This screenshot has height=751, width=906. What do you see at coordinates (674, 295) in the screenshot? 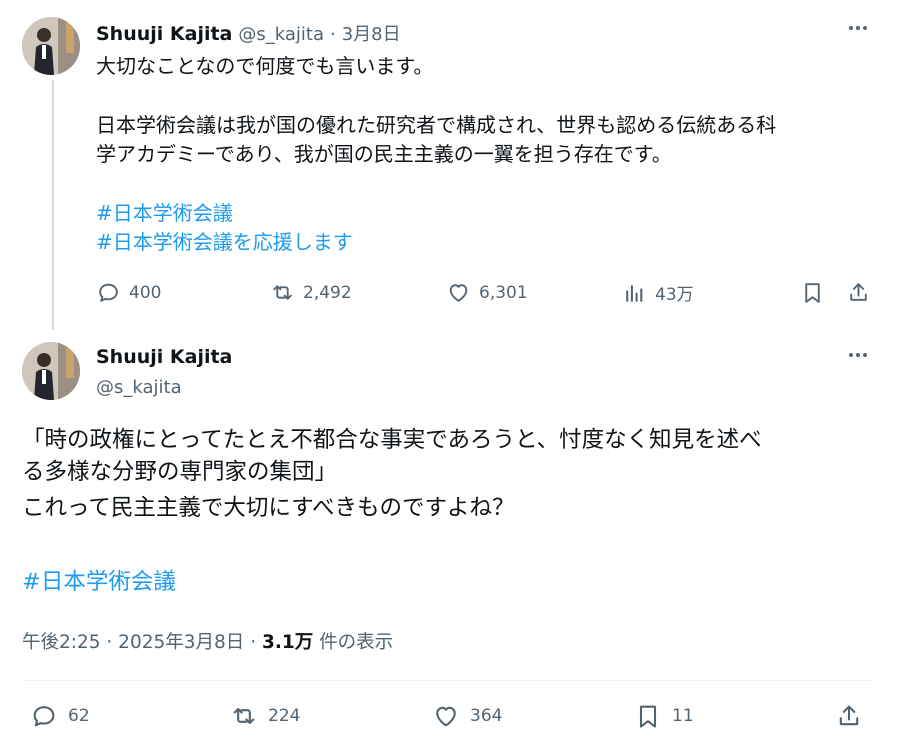
I see `view-count: 43万` at bounding box center [674, 295].